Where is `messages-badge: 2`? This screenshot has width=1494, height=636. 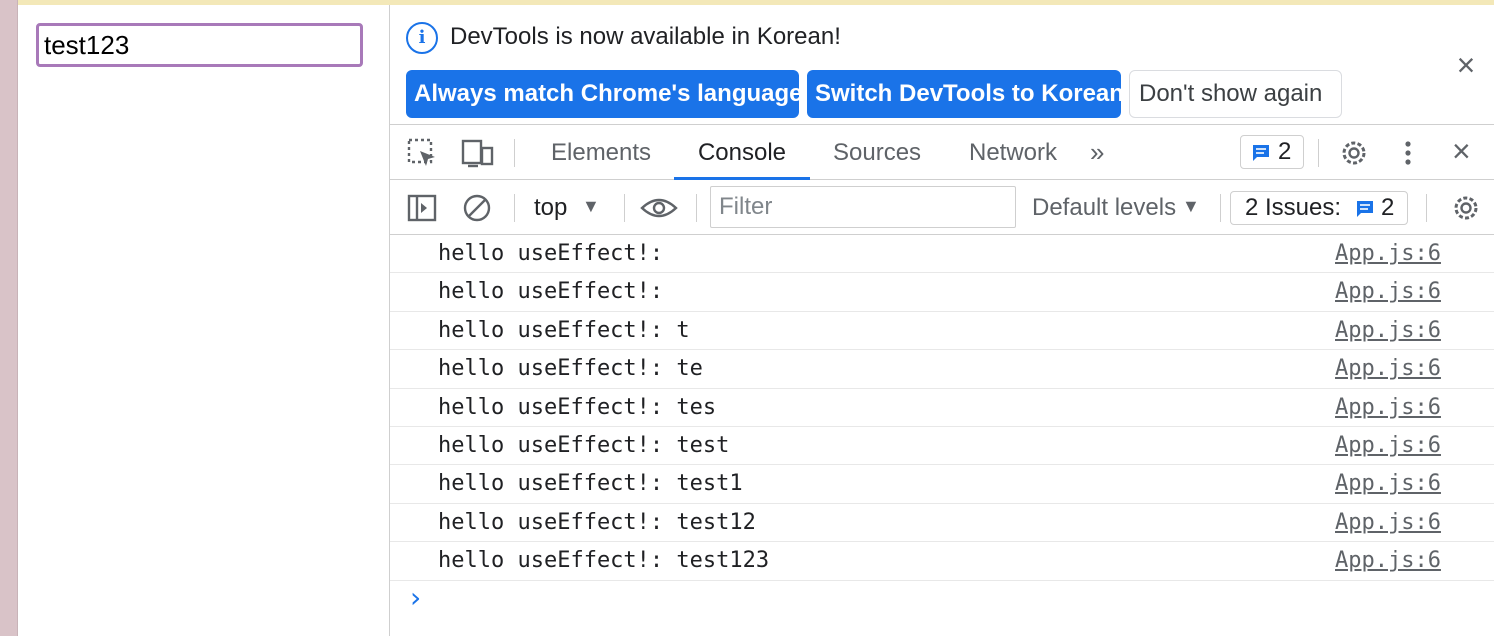 messages-badge: 2 is located at coordinates (1272, 152).